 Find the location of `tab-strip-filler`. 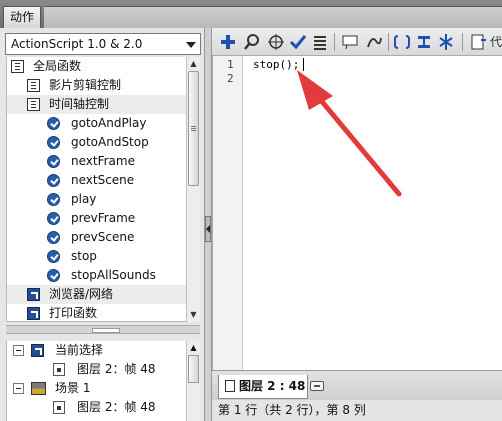

tab-strip-filler is located at coordinates (273, 17).